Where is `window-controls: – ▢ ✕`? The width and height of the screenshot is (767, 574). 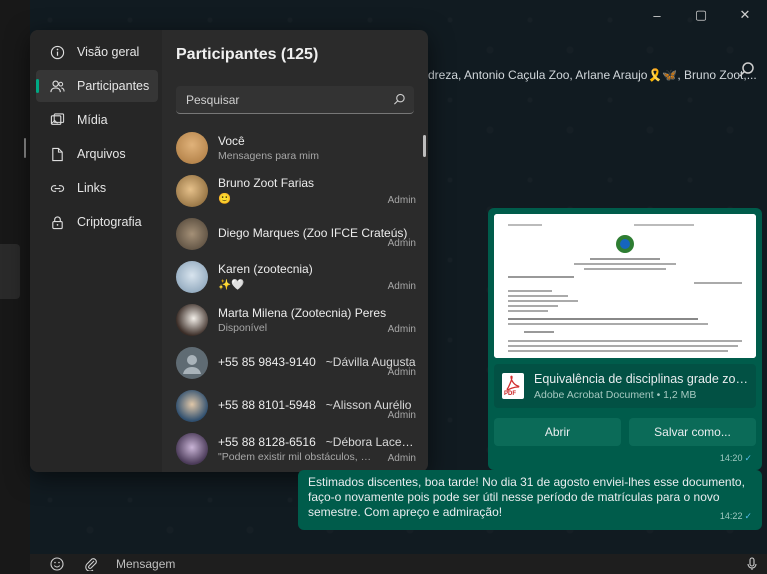
window-controls: – ▢ ✕ is located at coordinates (701, 15).